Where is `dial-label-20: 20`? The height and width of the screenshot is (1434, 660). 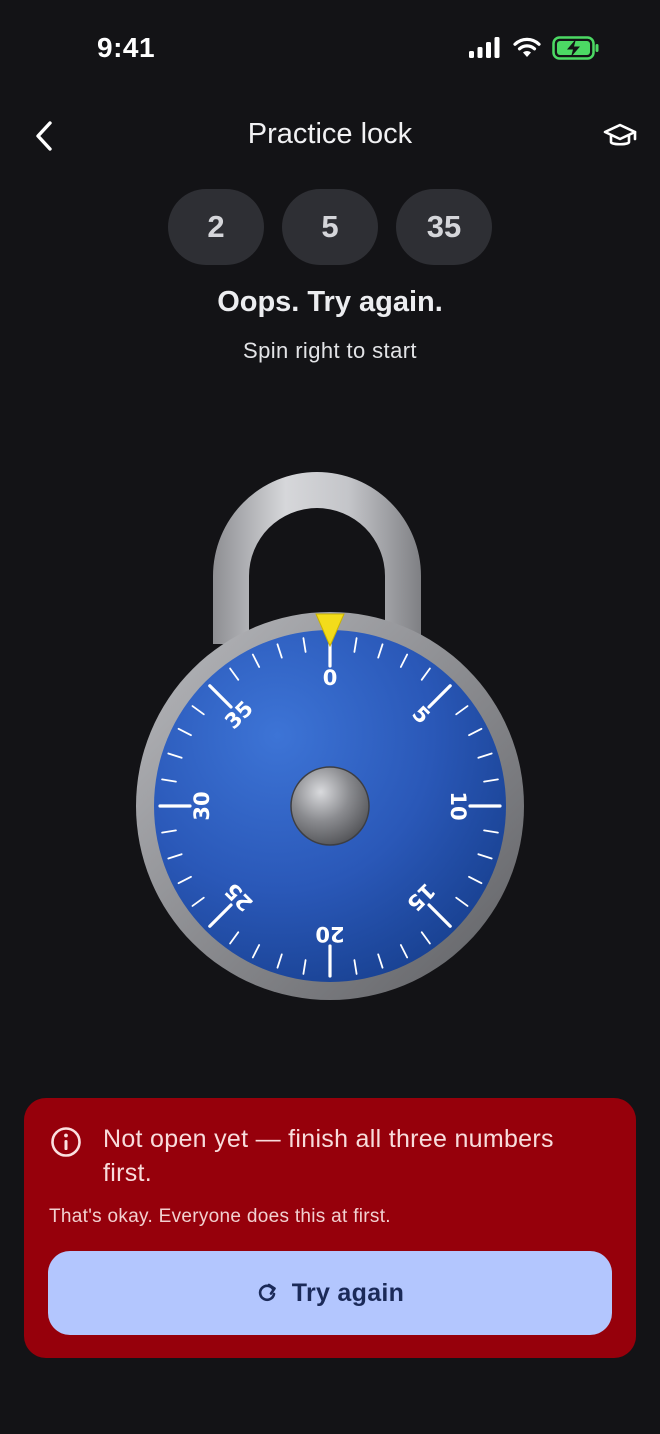 dial-label-20: 20 is located at coordinates (330, 934).